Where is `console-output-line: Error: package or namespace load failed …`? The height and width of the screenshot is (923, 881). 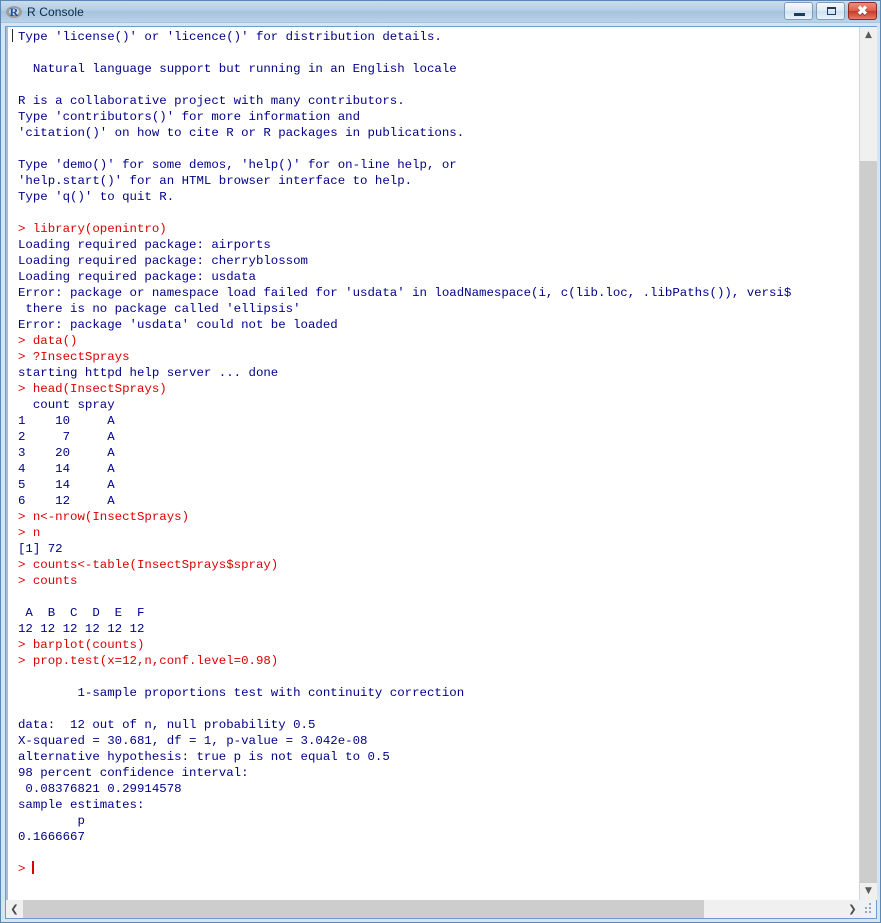 console-output-line: Error: package or namespace load failed … is located at coordinates (405, 293).